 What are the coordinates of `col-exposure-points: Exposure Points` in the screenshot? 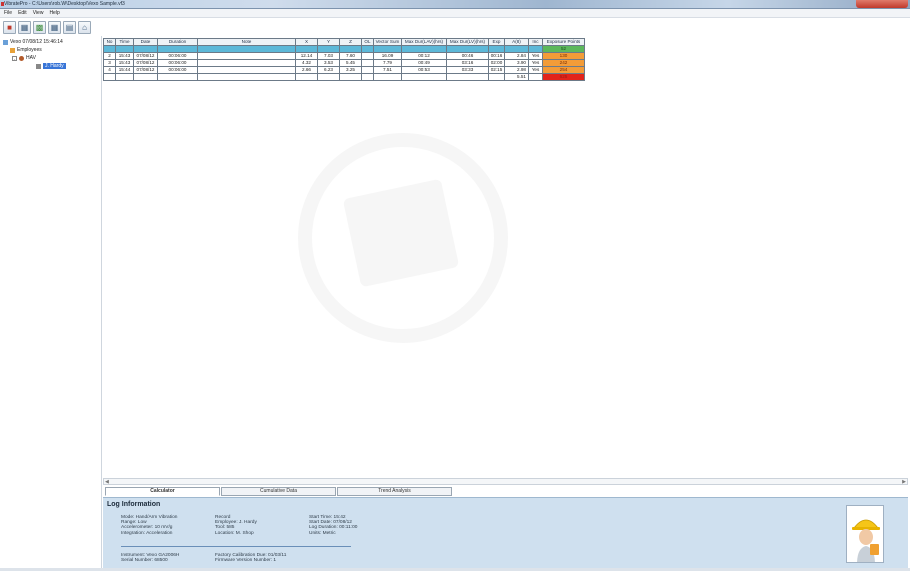 It's located at (563, 42).